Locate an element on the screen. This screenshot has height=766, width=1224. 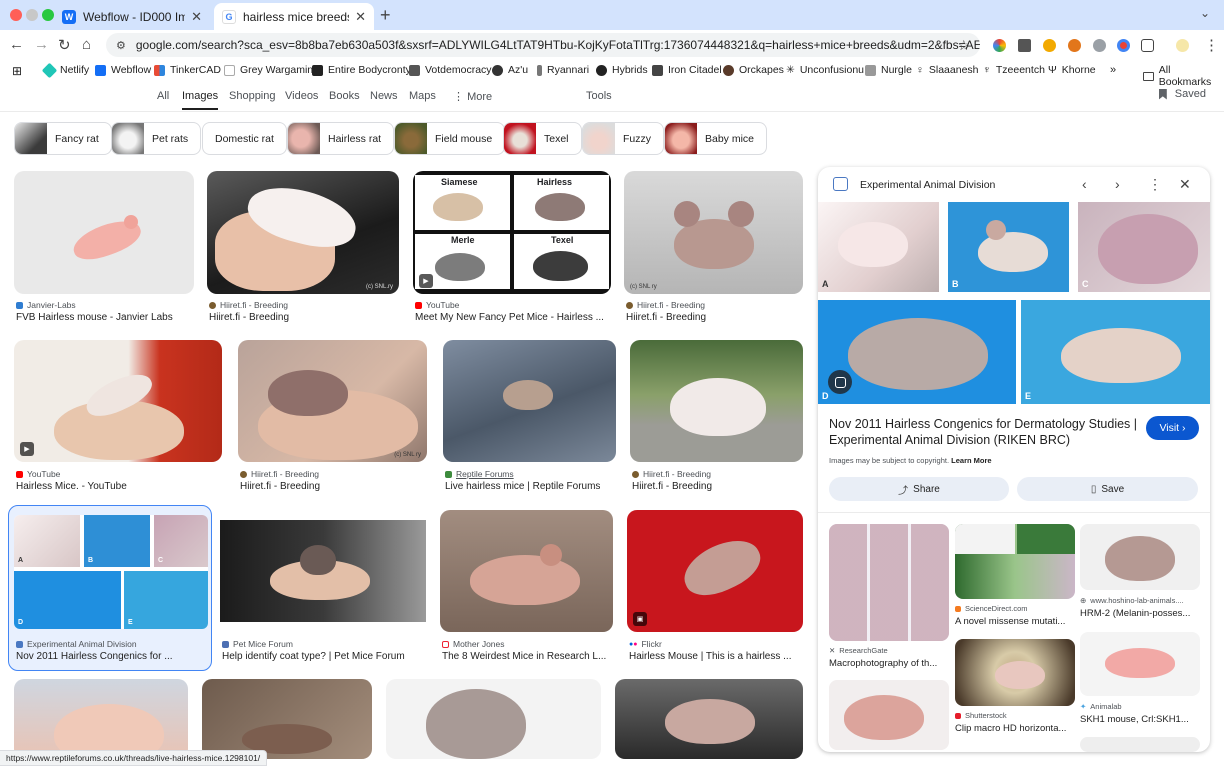
forward-arrow-icon: → is located at coordinates (41, 44).